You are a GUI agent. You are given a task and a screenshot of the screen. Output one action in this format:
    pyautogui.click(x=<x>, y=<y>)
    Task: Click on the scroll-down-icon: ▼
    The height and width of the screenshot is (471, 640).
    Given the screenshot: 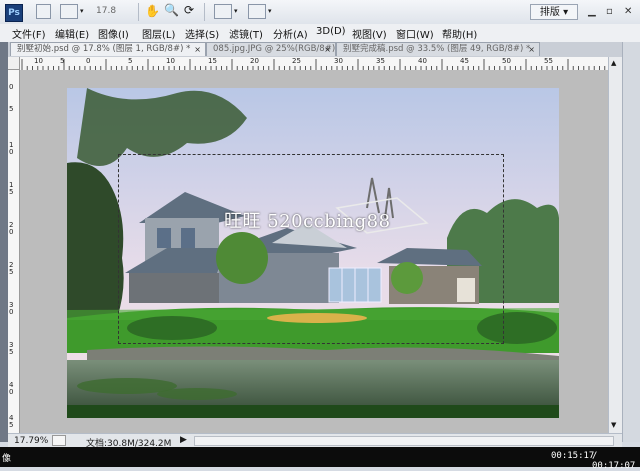 What is the action you would take?
    pyautogui.click(x=613, y=425)
    